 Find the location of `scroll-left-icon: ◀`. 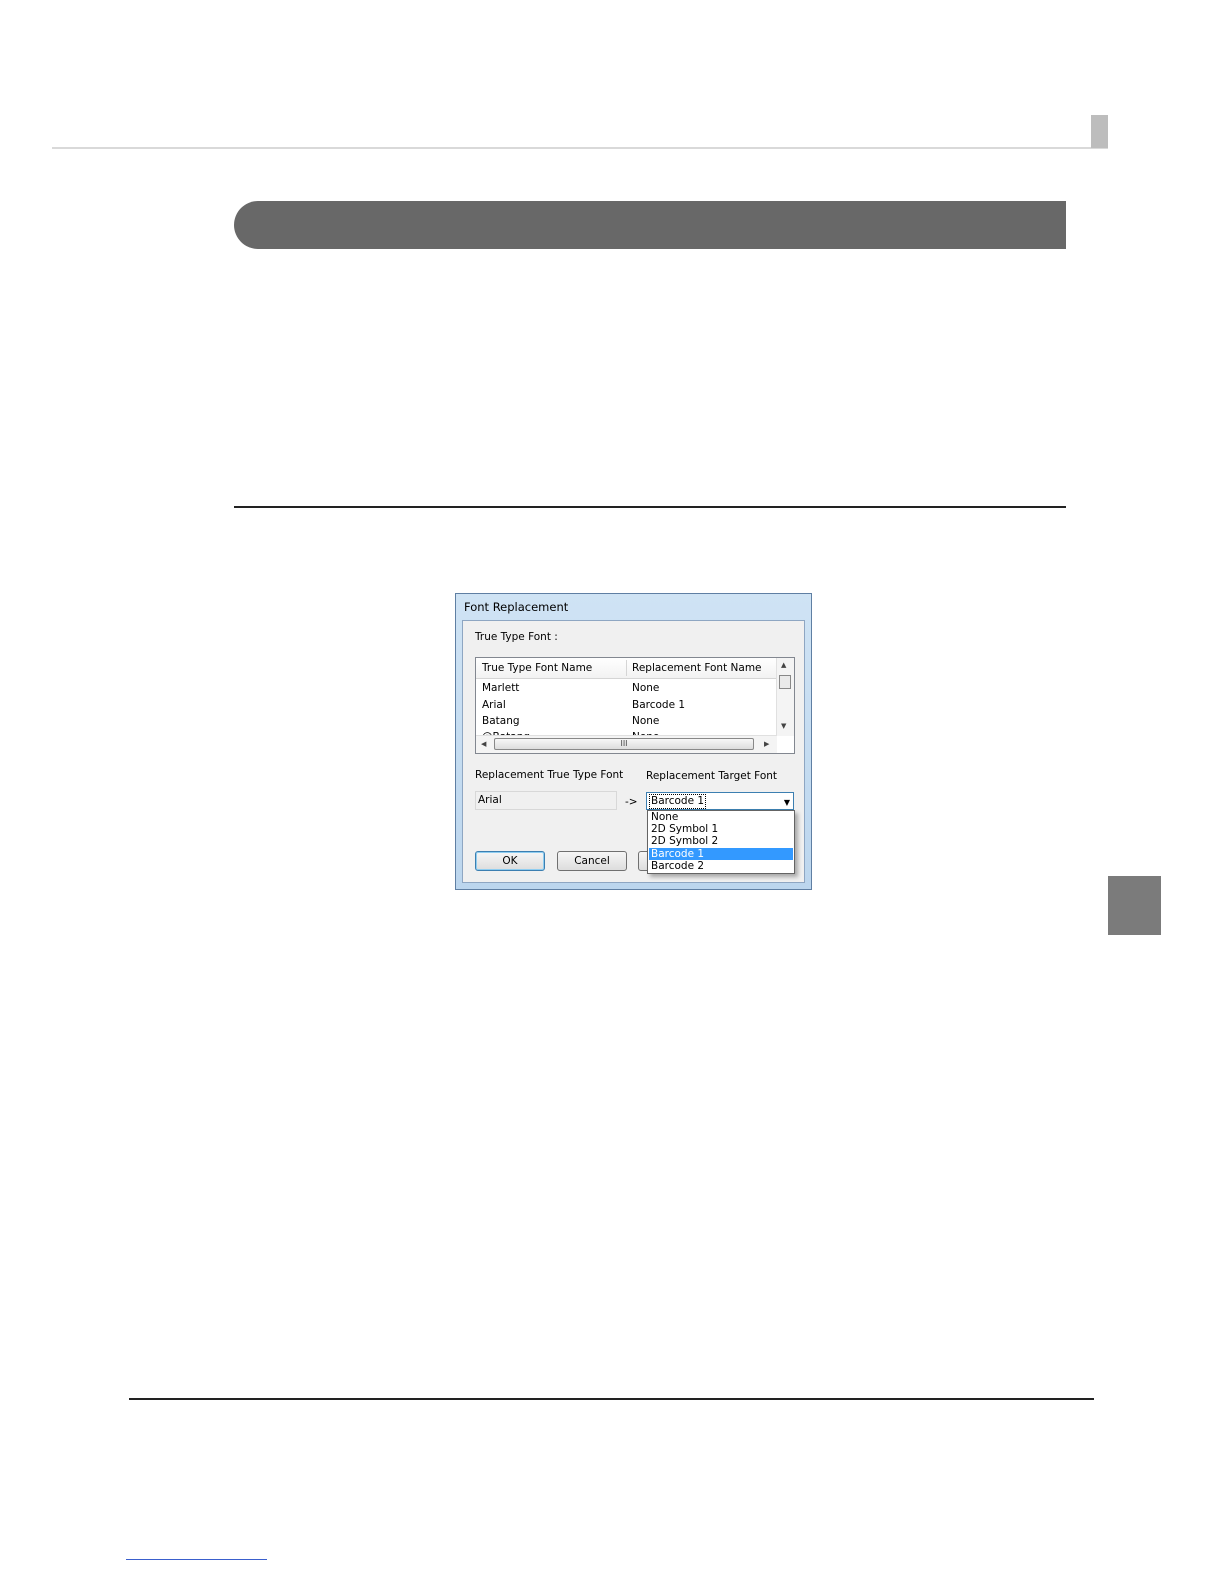

scroll-left-icon: ◀ is located at coordinates (483, 744).